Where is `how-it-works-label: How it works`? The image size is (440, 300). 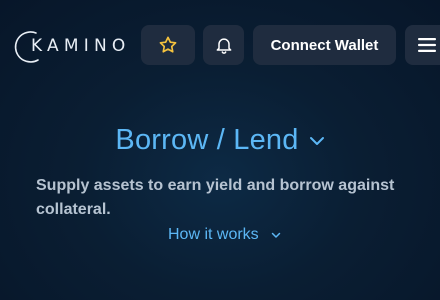
how-it-works-label: How it works is located at coordinates (213, 234).